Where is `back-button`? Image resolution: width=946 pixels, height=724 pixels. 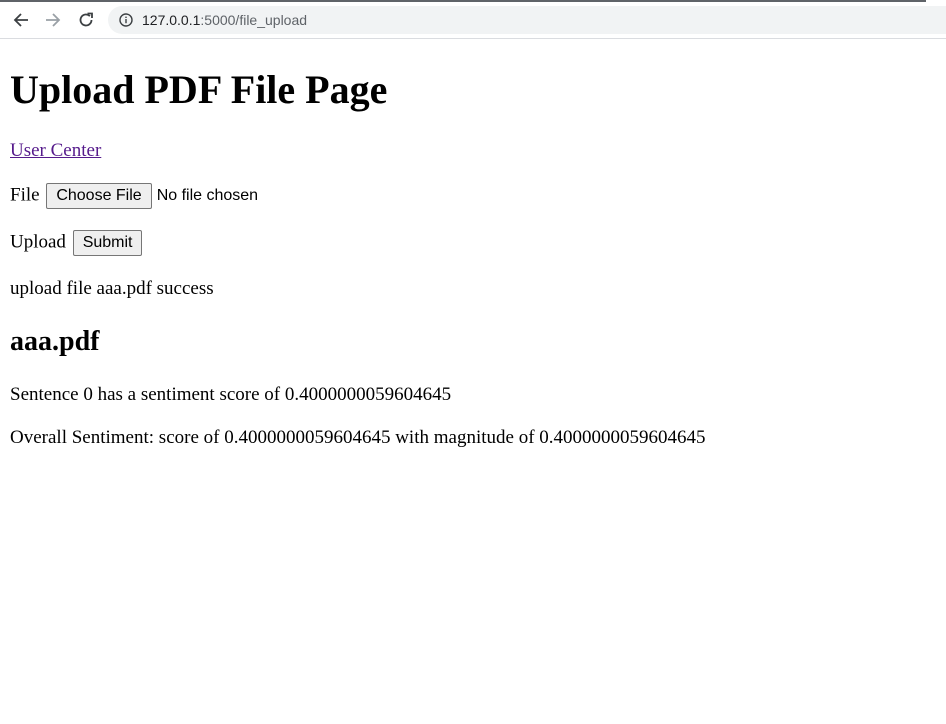
back-button is located at coordinates (21, 20).